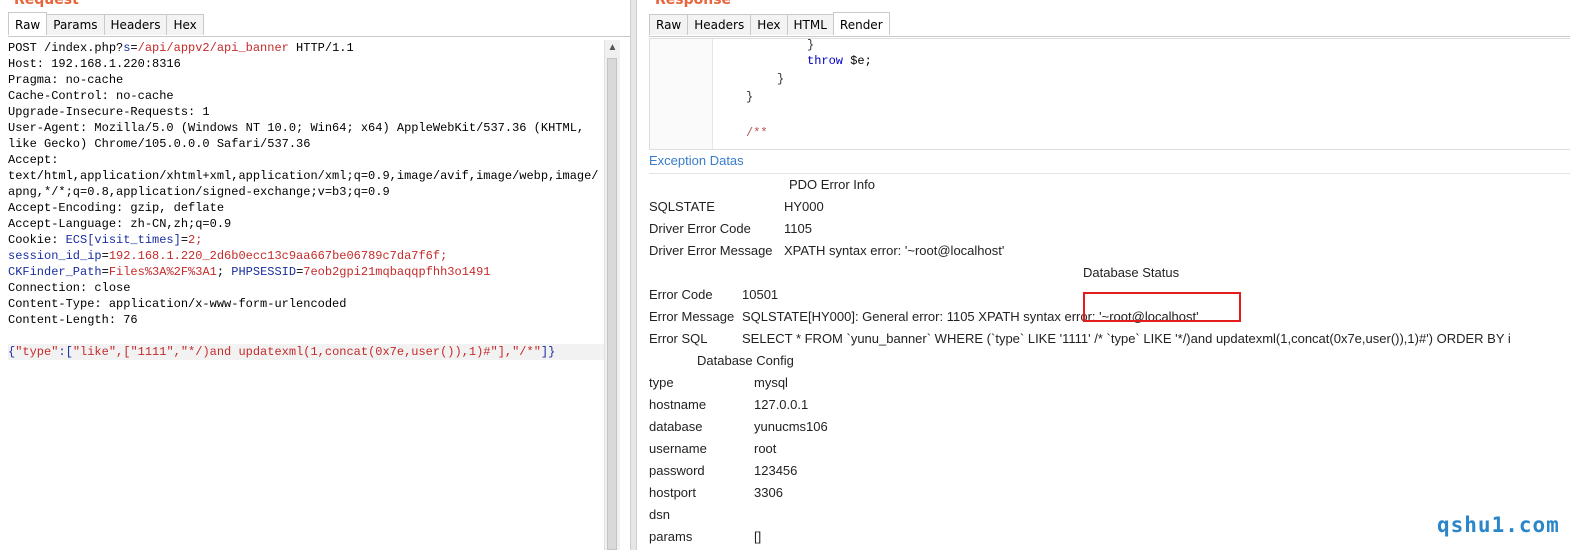  Describe the element at coordinates (1109, 36) in the screenshot. I see `tab-divider` at that location.